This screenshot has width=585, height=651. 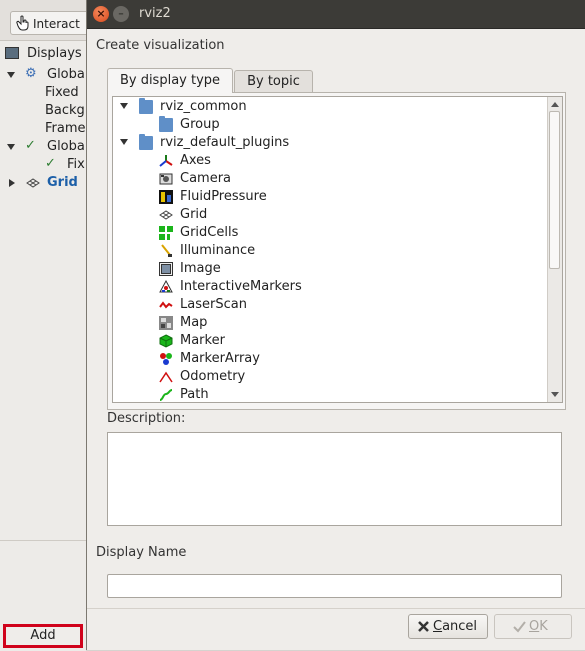 What do you see at coordinates (331, 143) in the screenshot?
I see `tree-group-row: rviz_default_plugins` at bounding box center [331, 143].